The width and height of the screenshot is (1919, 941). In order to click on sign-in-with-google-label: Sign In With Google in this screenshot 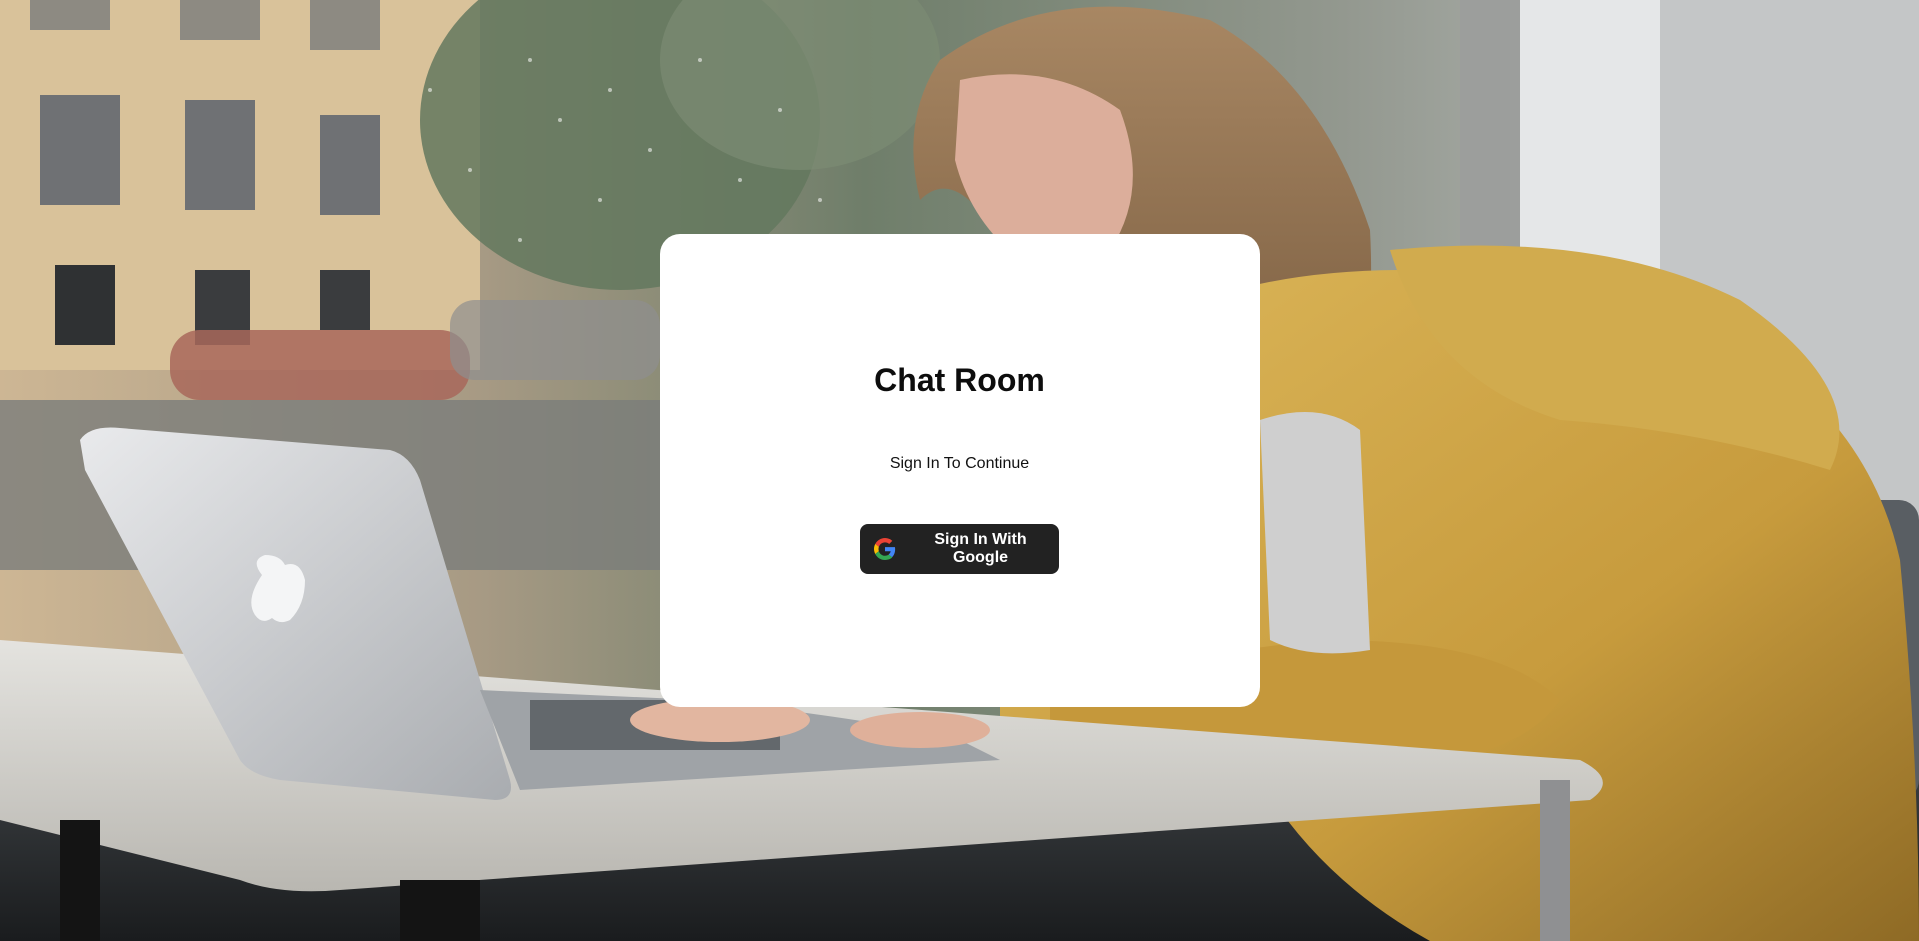, I will do `click(980, 548)`.